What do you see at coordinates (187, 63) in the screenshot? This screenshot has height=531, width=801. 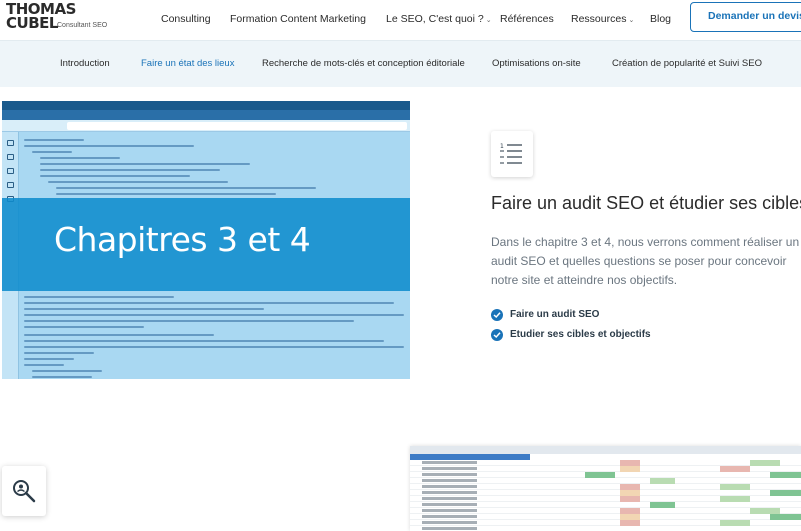 I see `subnav-item-etat-des-lieux: Faire un état des lieux` at bounding box center [187, 63].